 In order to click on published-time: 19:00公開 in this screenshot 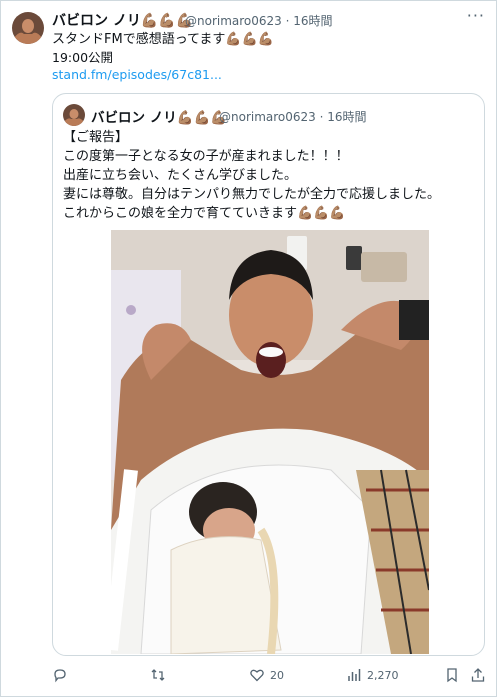, I will do `click(83, 57)`.